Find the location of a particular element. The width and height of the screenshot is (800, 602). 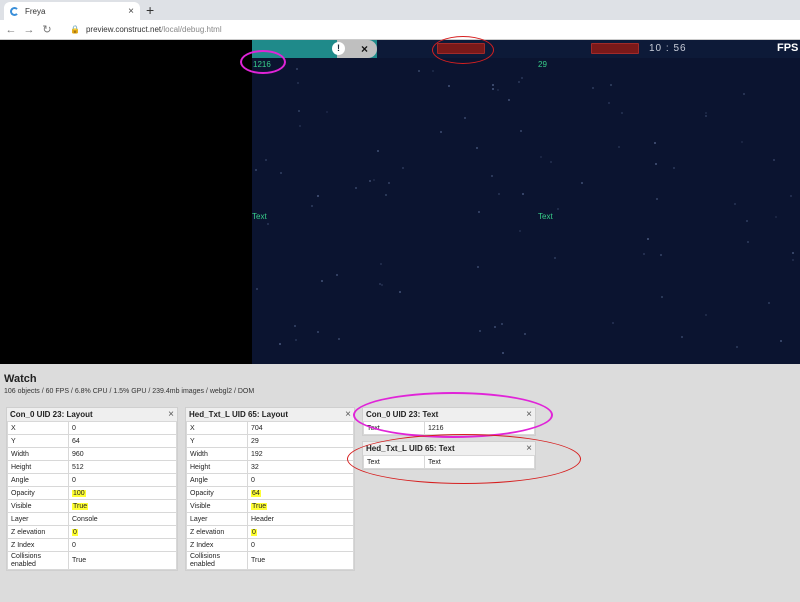

property-value: 100 is located at coordinates (122, 493).